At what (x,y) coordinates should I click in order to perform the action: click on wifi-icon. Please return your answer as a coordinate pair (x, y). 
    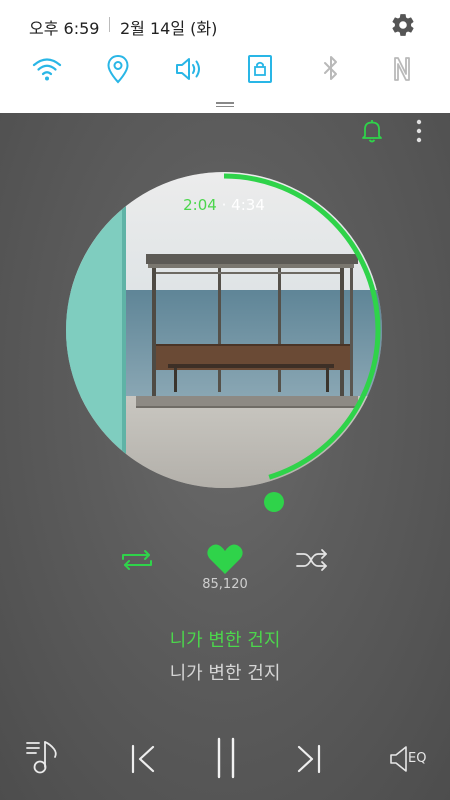
    Looking at the image, I should click on (47, 69).